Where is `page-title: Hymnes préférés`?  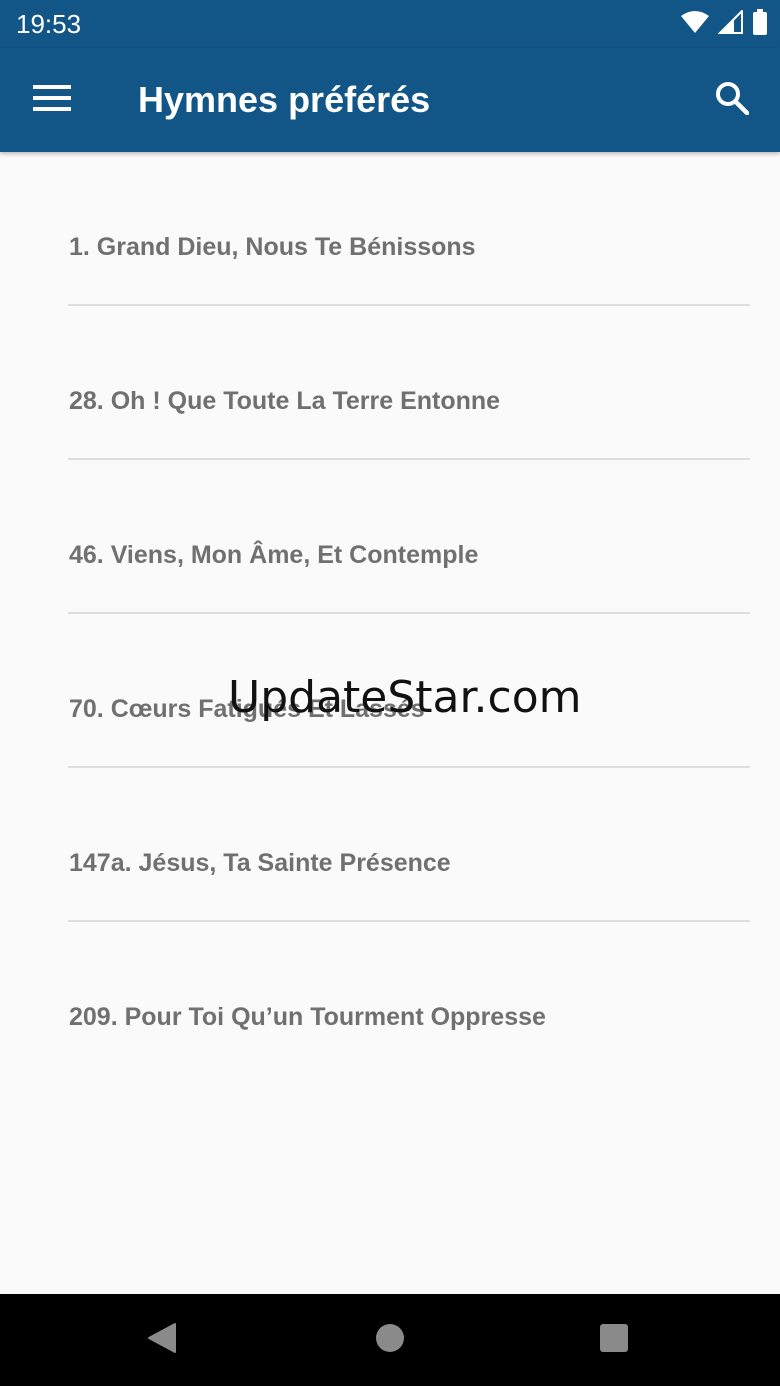
page-title: Hymnes préférés is located at coordinates (284, 99).